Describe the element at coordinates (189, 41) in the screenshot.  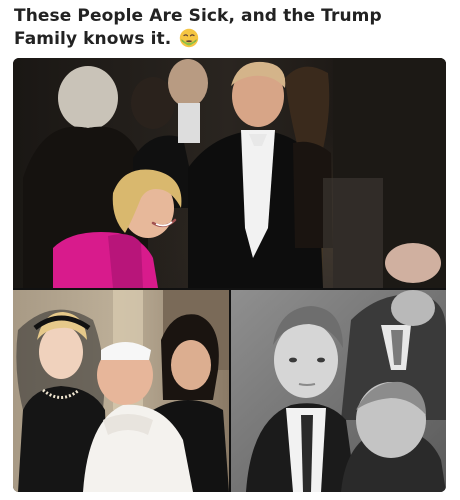
I see `nauseated-face-emoji-icon` at that location.